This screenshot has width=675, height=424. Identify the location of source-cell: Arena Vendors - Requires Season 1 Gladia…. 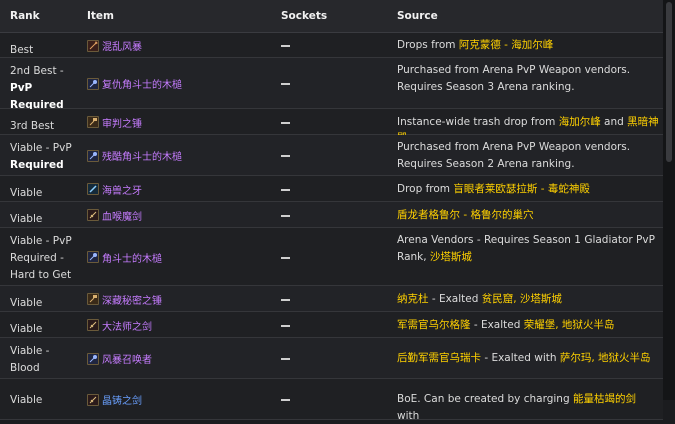
(528, 248).